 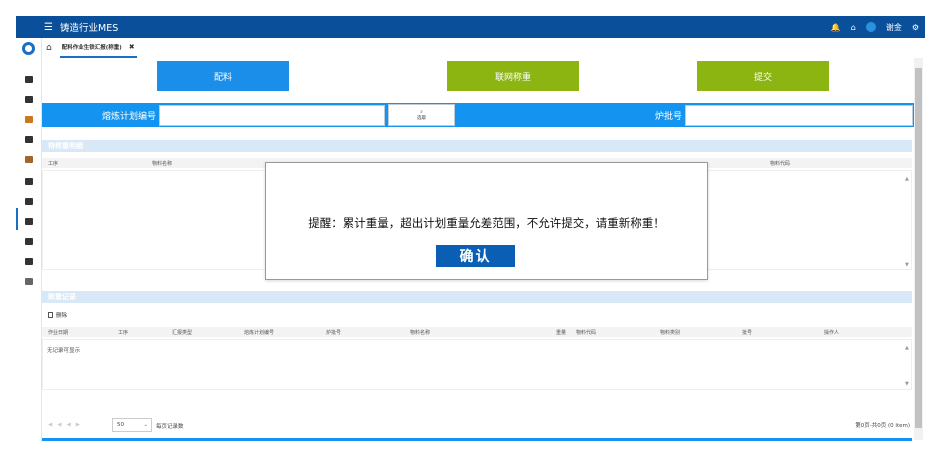 I want to click on app-title: 铸造行业MES, so click(x=89, y=28).